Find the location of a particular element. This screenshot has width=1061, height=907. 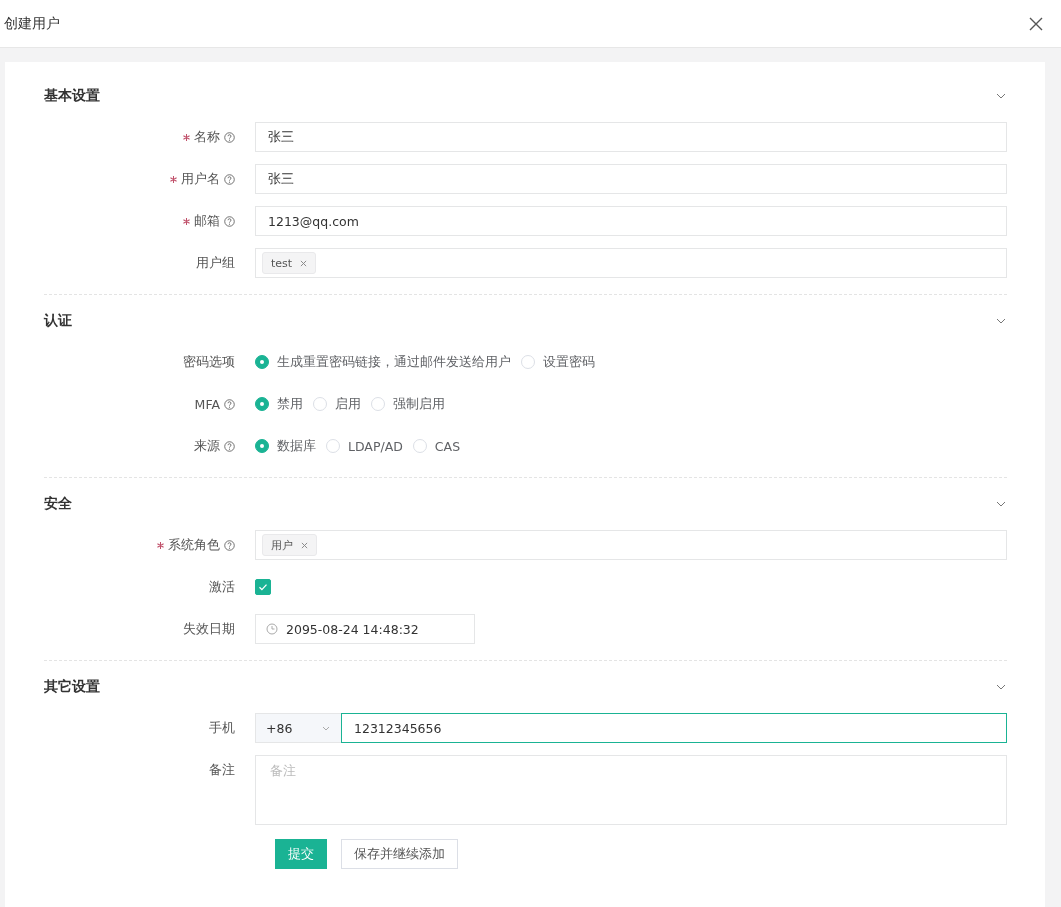

field-label: 激活 is located at coordinates (222, 587).